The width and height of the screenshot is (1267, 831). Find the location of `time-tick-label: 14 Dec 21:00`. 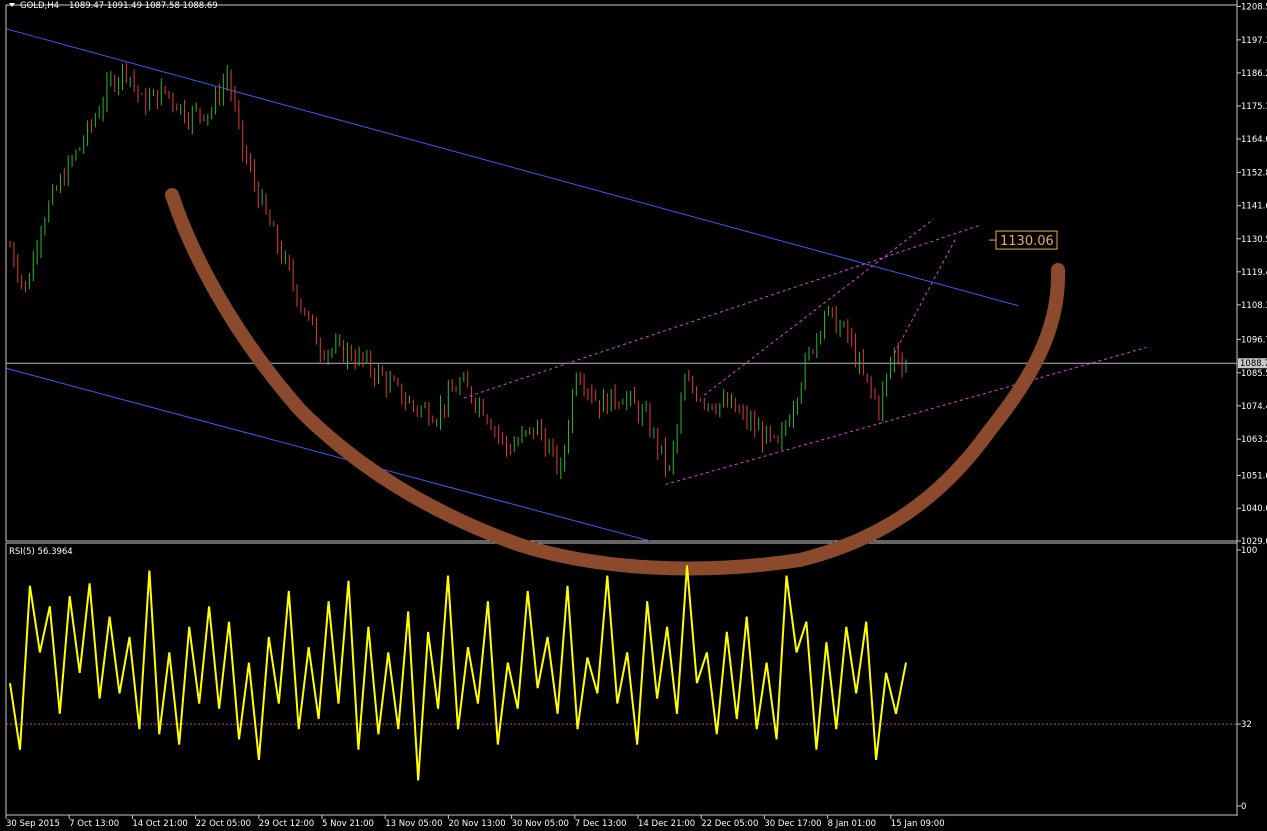

time-tick-label: 14 Dec 21:00 is located at coordinates (666, 824).